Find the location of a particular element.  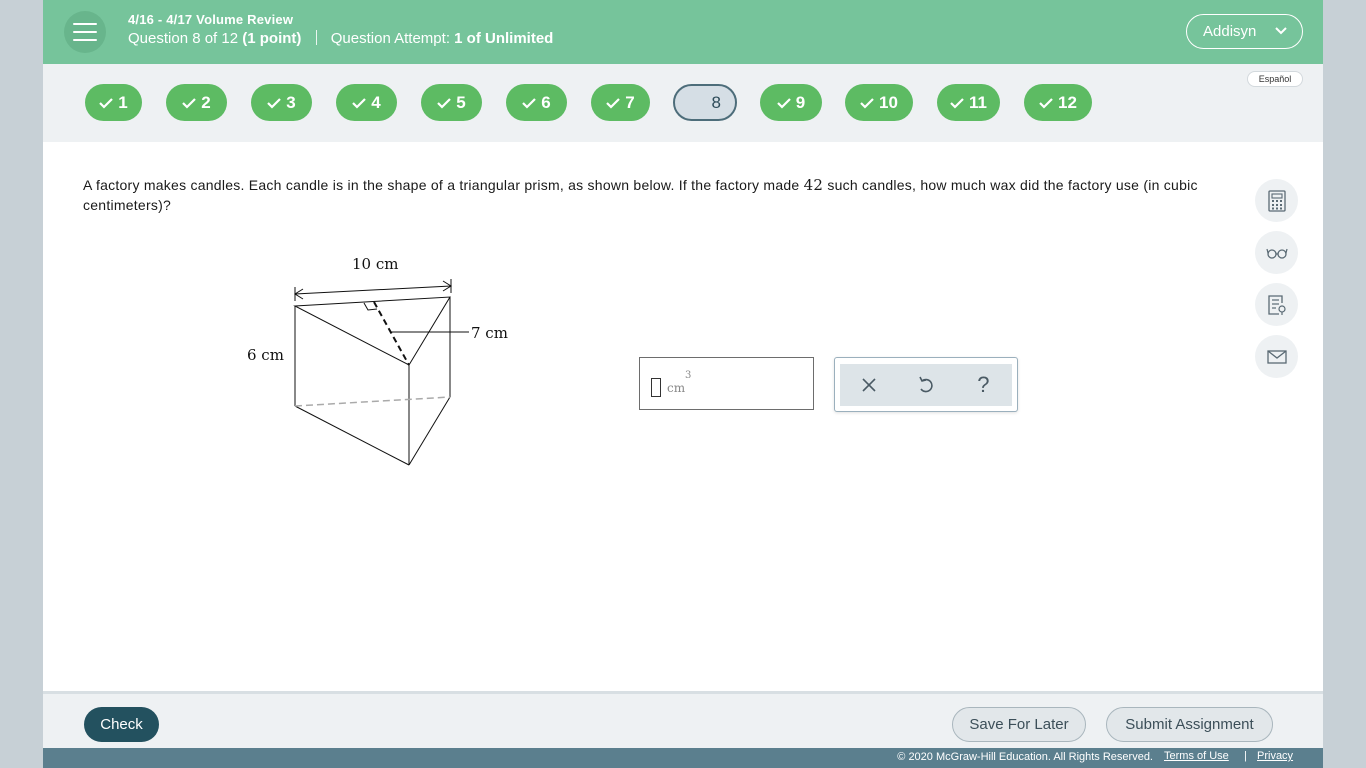

question-navigator: 1 2 3 4 5 6 7 8 9 10 11 12 Español is located at coordinates (683, 103).